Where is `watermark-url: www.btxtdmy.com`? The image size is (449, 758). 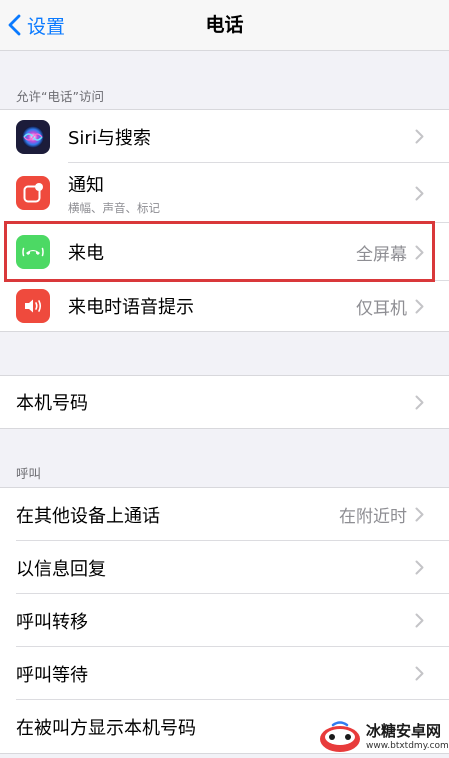
watermark-url: www.btxtdmy.com is located at coordinates (407, 746).